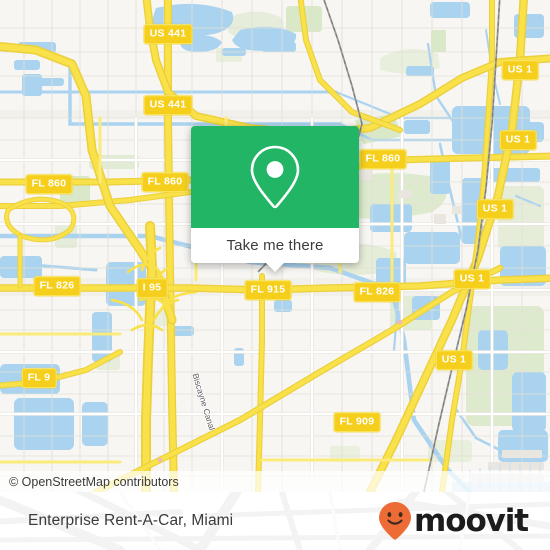 This screenshot has height=550, width=550. What do you see at coordinates (131, 520) in the screenshot?
I see `place-title: Enterprise Rent-A-Car, Miami` at bounding box center [131, 520].